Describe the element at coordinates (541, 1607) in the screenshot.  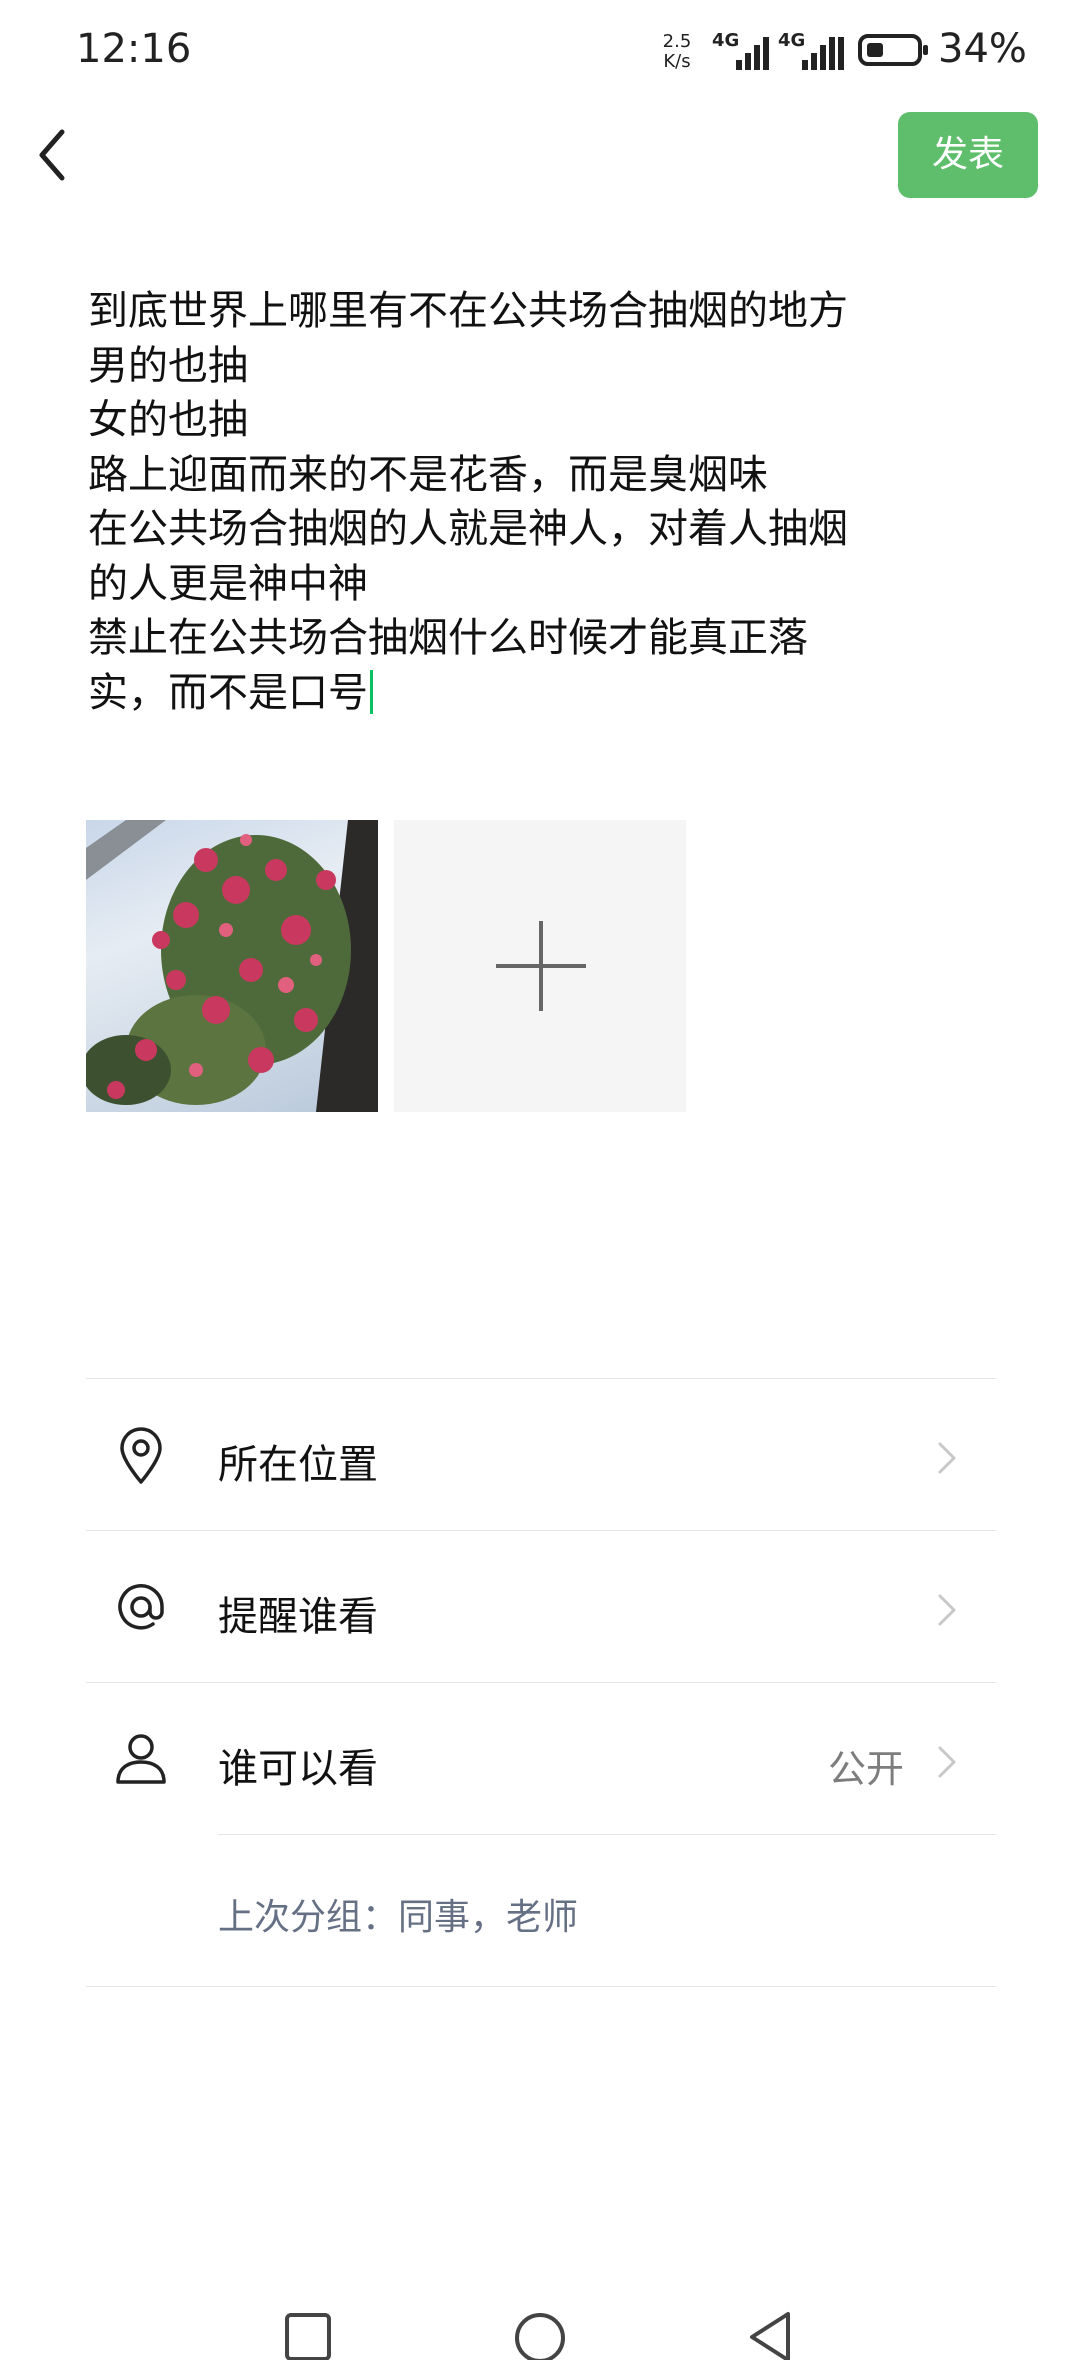
I see `remind-option: 提醒谁看` at that location.